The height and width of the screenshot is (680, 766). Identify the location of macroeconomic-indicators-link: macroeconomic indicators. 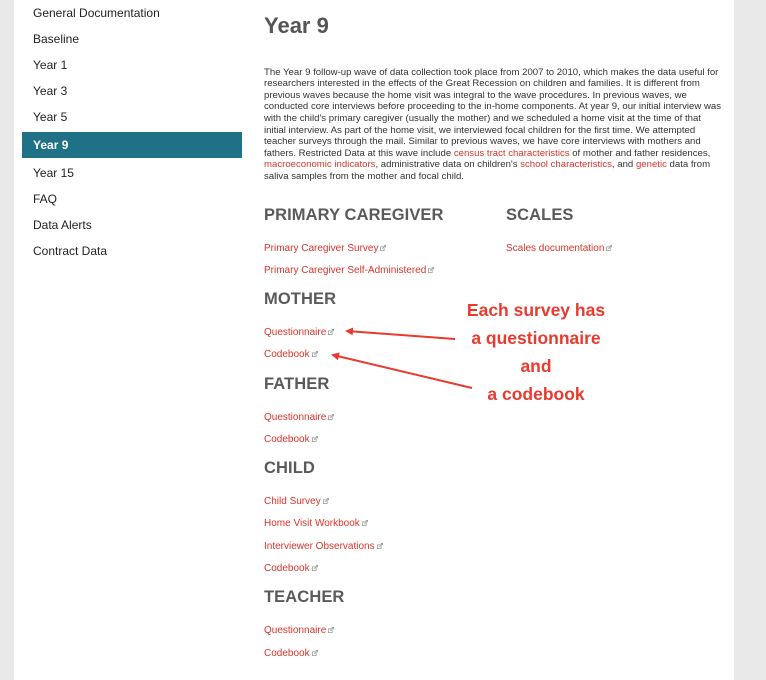
(319, 164).